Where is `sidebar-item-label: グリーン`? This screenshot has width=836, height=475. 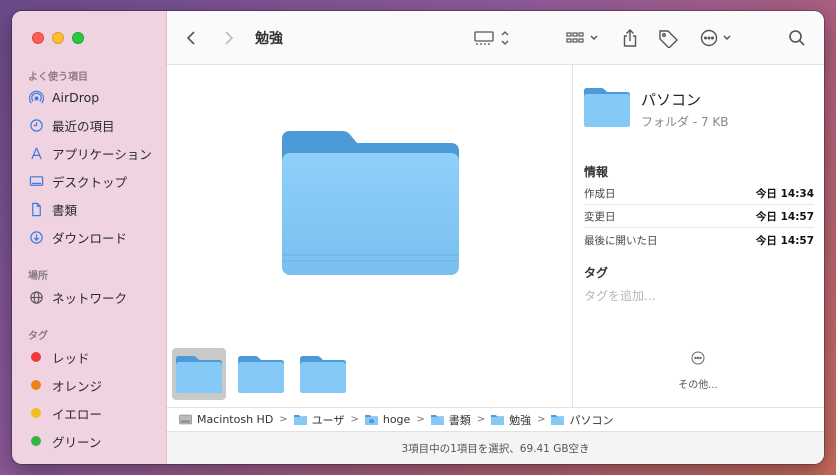 sidebar-item-label: グリーン is located at coordinates (77, 442).